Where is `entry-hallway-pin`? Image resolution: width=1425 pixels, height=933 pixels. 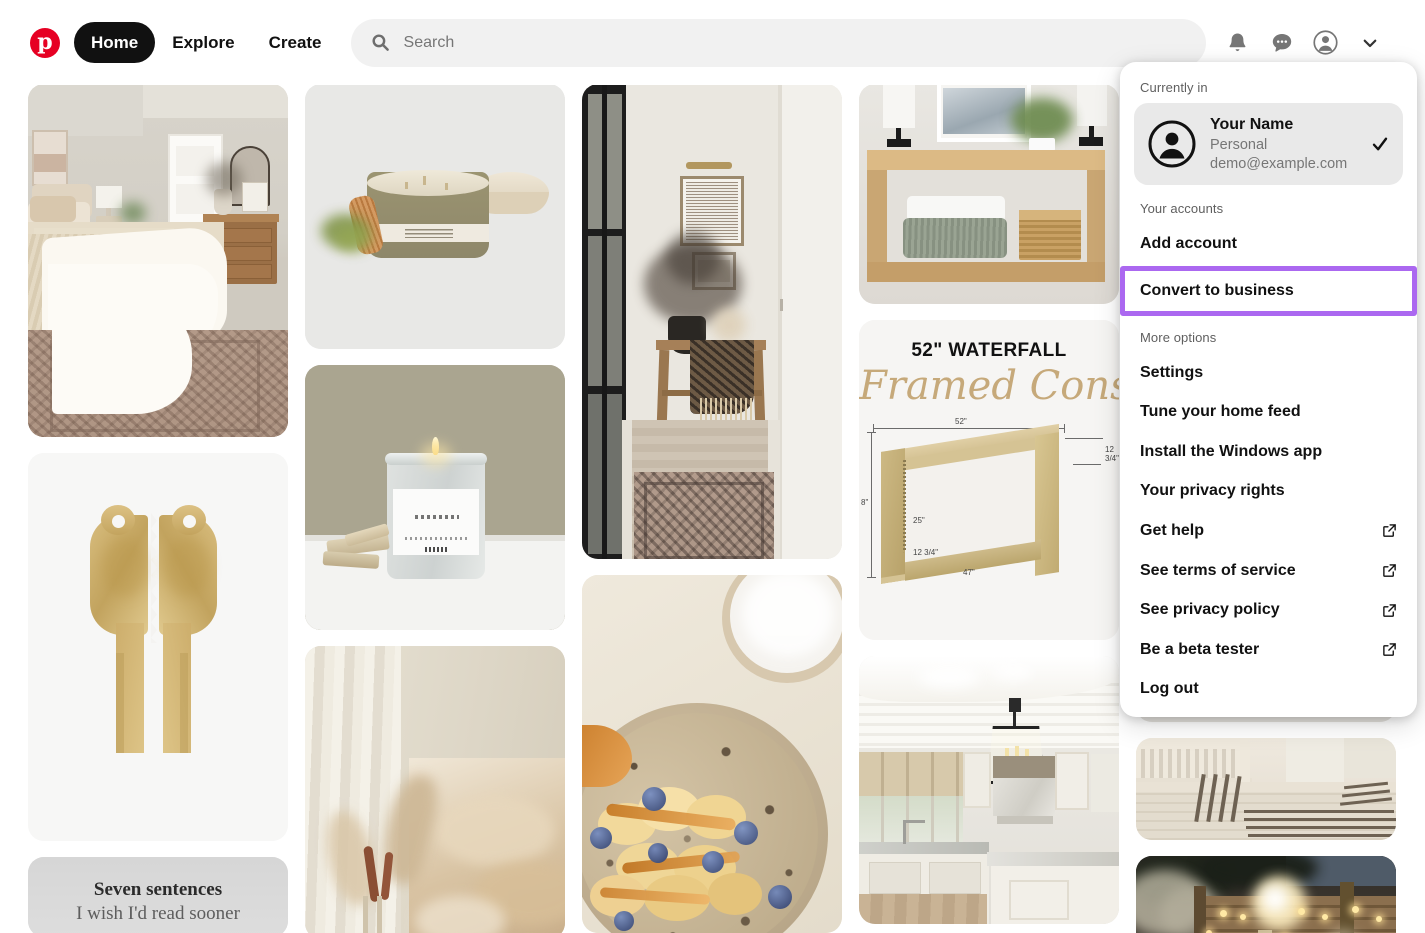 entry-hallway-pin is located at coordinates (712, 321).